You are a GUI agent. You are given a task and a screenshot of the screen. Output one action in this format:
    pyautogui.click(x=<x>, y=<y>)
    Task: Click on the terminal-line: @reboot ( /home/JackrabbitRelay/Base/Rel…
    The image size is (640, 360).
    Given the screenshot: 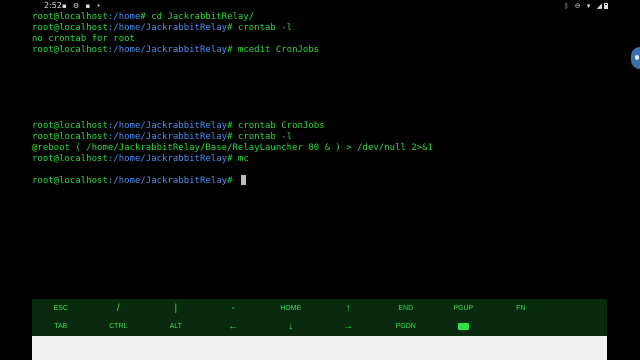 What is the action you would take?
    pyautogui.click(x=319, y=148)
    